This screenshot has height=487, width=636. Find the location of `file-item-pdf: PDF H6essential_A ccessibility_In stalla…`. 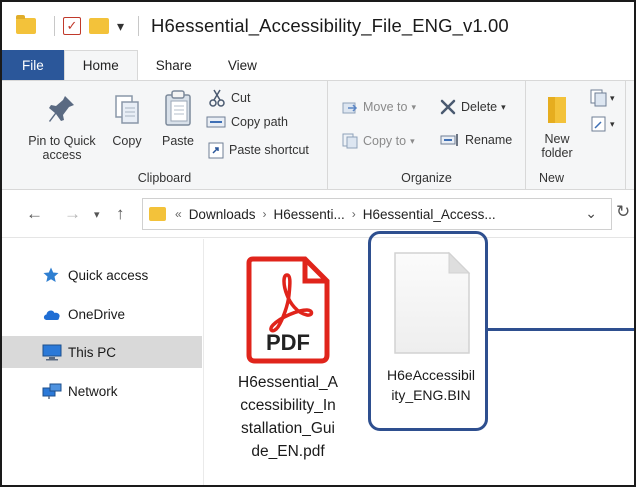

file-item-pdf: PDF H6essential_A ccessibility_In stalla… is located at coordinates (288, 359).